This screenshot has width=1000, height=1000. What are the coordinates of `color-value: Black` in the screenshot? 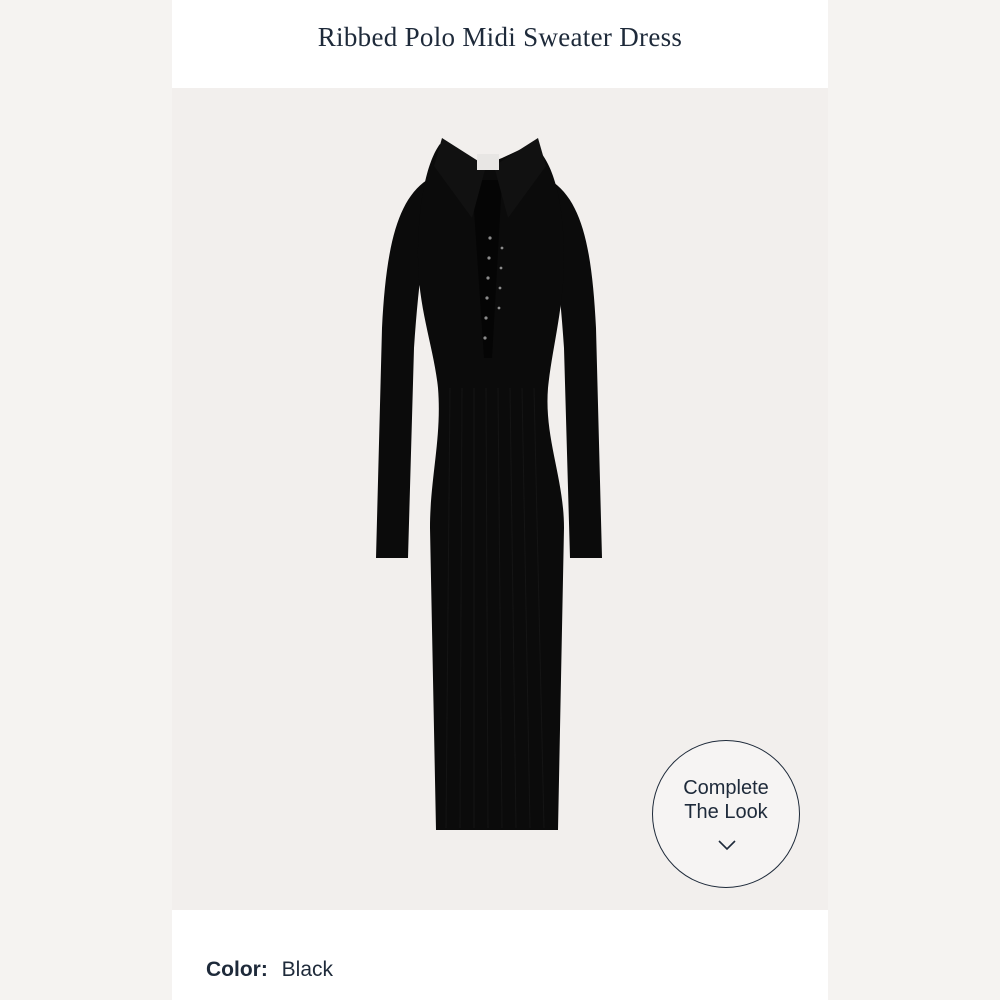 It's located at (307, 969).